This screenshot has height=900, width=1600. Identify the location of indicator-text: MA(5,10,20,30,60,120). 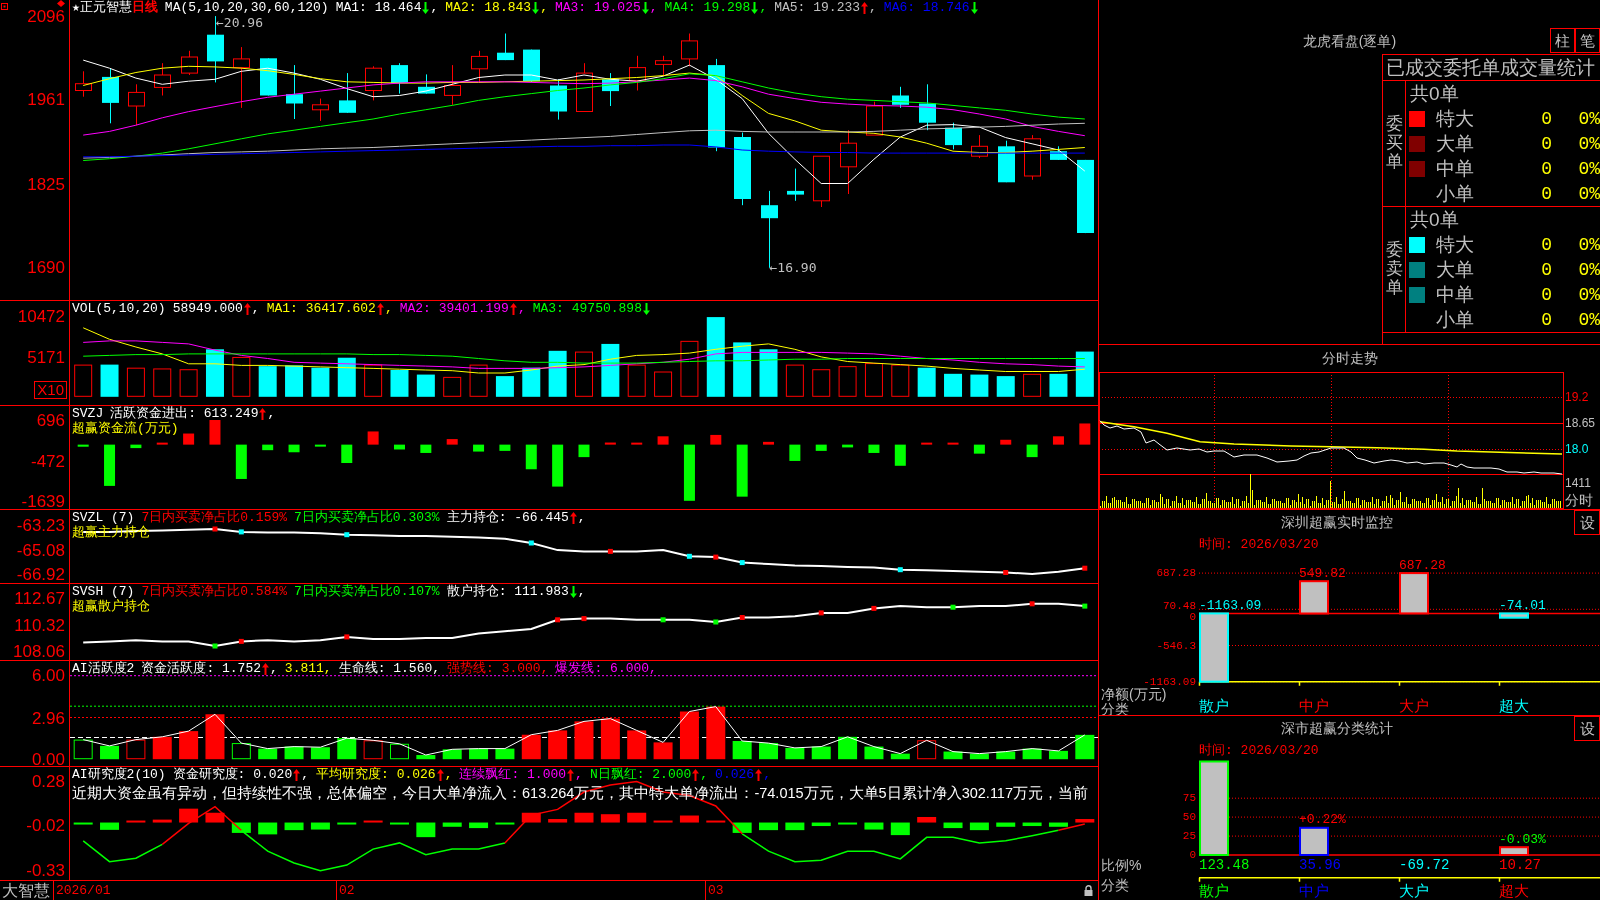
(246, 7).